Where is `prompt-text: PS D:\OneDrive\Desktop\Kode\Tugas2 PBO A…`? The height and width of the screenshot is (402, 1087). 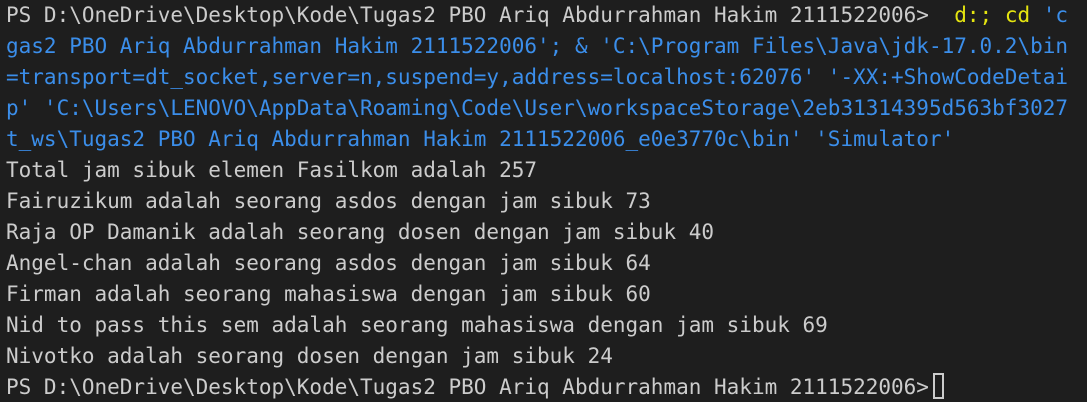 prompt-text: PS D:\OneDrive\Desktop\Kode\Tugas2 PBO A… is located at coordinates (467, 15).